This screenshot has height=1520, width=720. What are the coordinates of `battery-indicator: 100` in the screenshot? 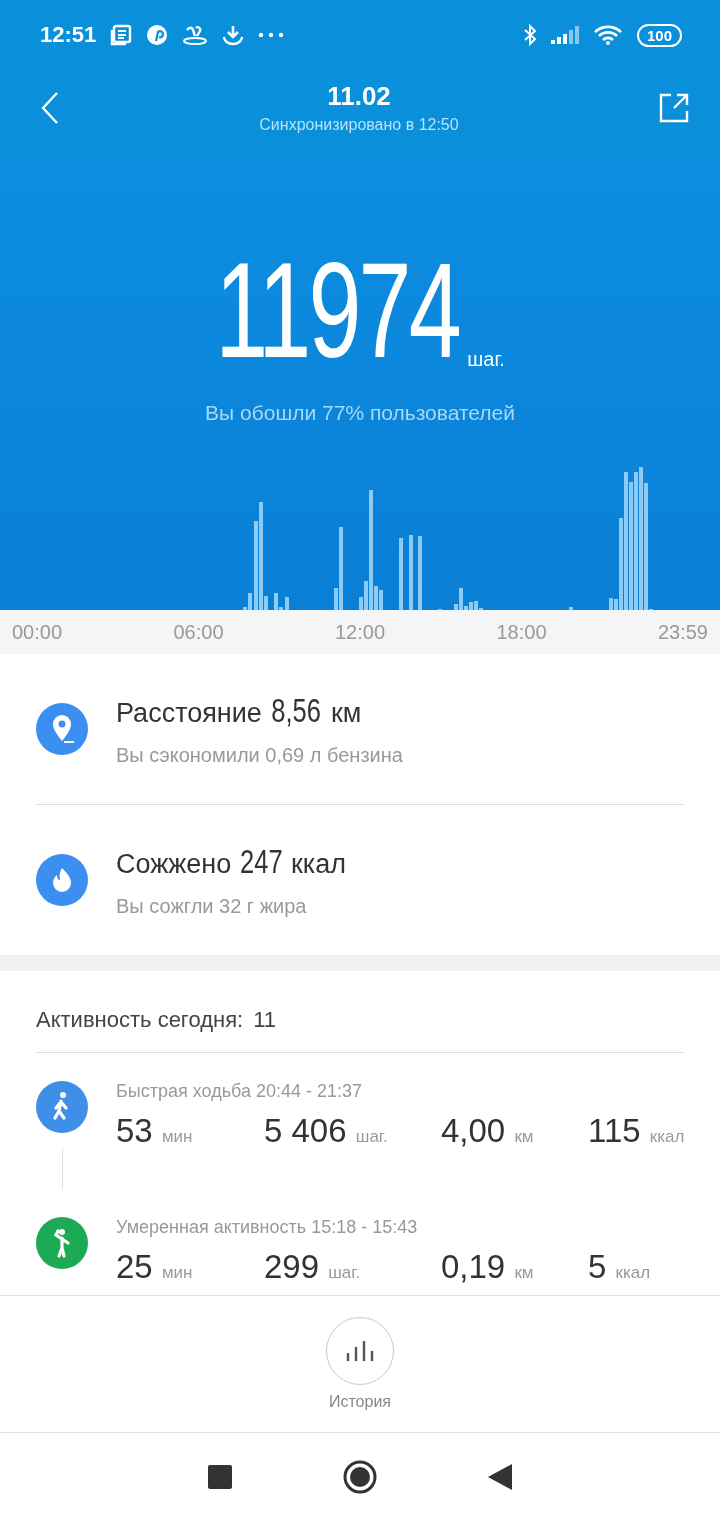 It's located at (659, 35).